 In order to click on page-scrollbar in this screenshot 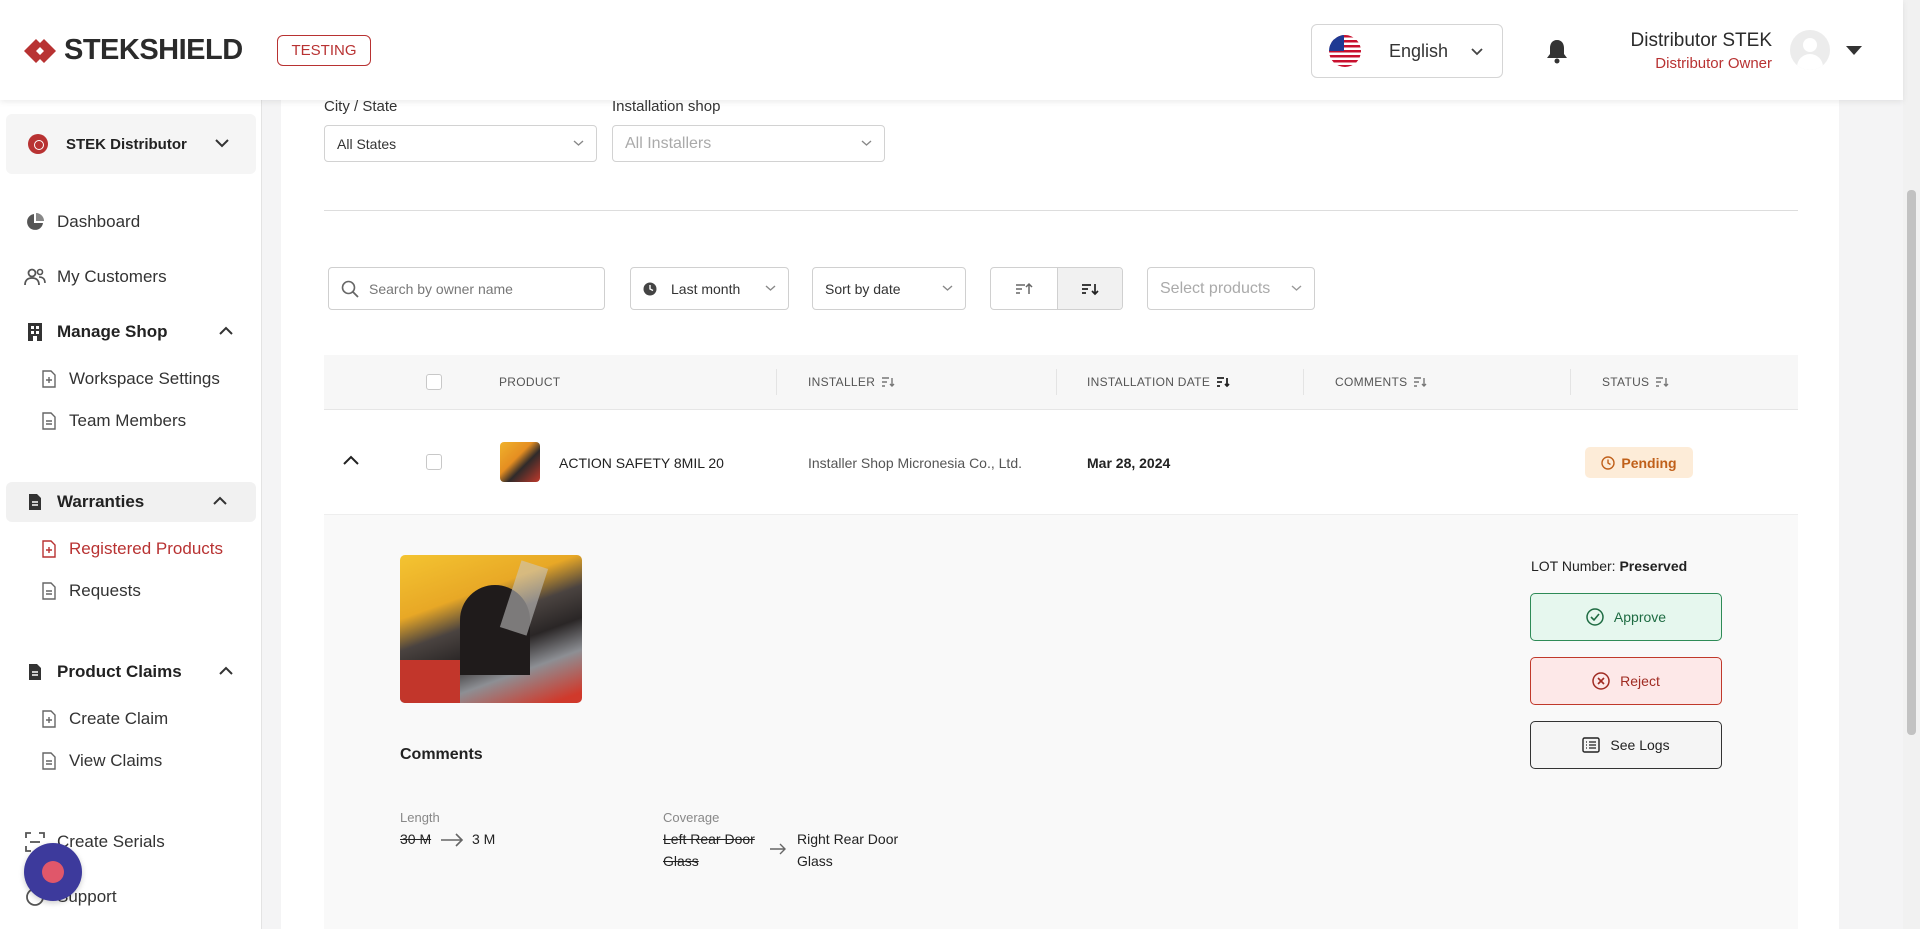, I will do `click(1911, 464)`.